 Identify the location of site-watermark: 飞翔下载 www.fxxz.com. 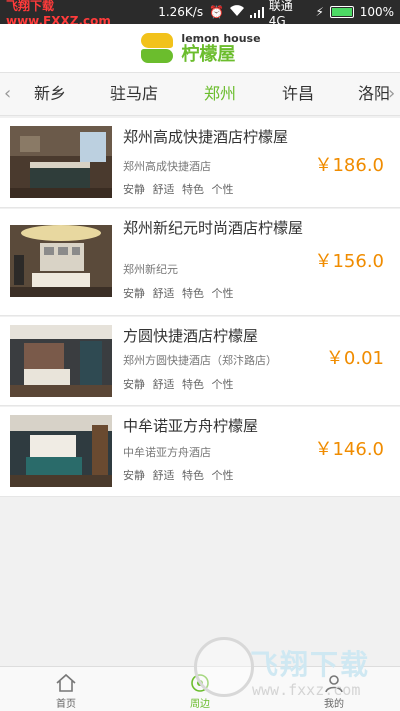
(292, 672).